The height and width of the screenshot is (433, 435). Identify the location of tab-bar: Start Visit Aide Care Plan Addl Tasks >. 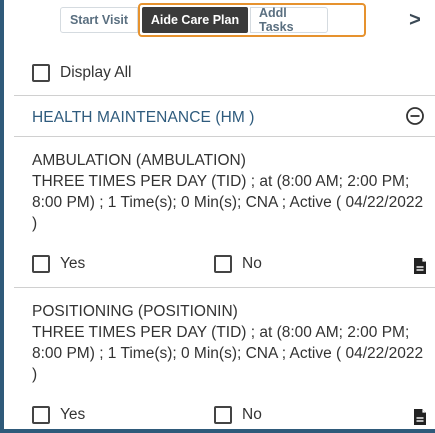
(219, 20).